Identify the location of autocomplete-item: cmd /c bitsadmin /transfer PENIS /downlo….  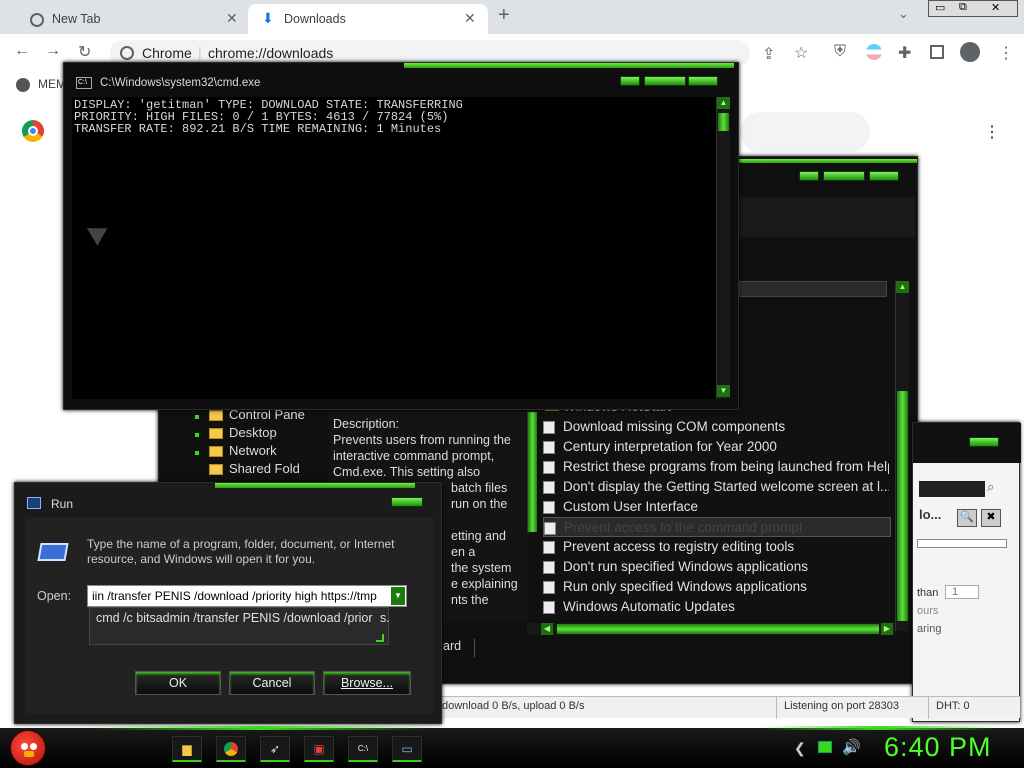
(242, 618).